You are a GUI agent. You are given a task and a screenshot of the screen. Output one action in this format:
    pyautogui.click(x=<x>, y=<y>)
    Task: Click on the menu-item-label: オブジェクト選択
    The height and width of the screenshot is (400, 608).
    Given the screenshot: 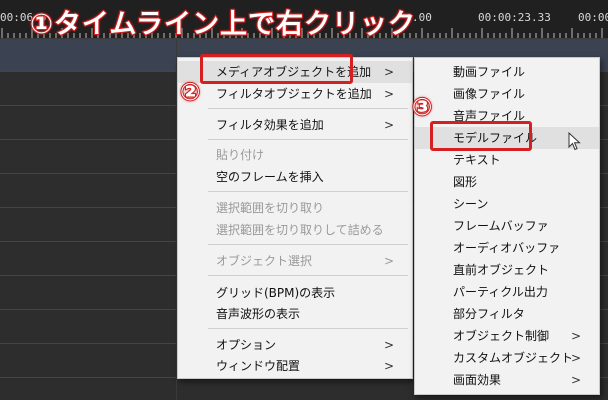 What is the action you would take?
    pyautogui.click(x=264, y=261)
    